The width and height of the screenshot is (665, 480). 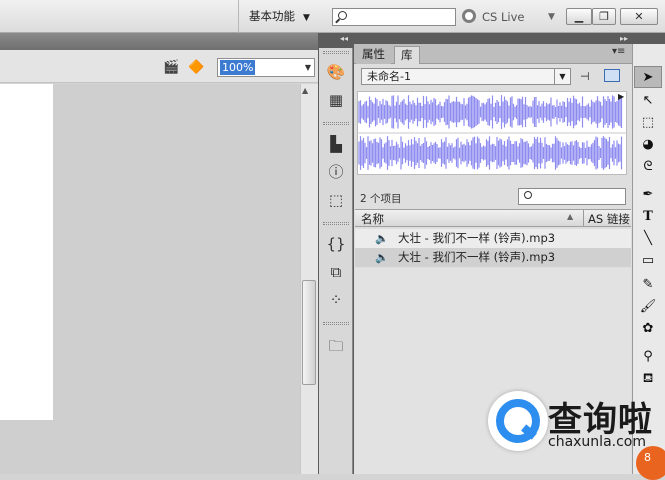 What do you see at coordinates (648, 123) in the screenshot?
I see `free-transform-tool-icon: ⬚` at bounding box center [648, 123].